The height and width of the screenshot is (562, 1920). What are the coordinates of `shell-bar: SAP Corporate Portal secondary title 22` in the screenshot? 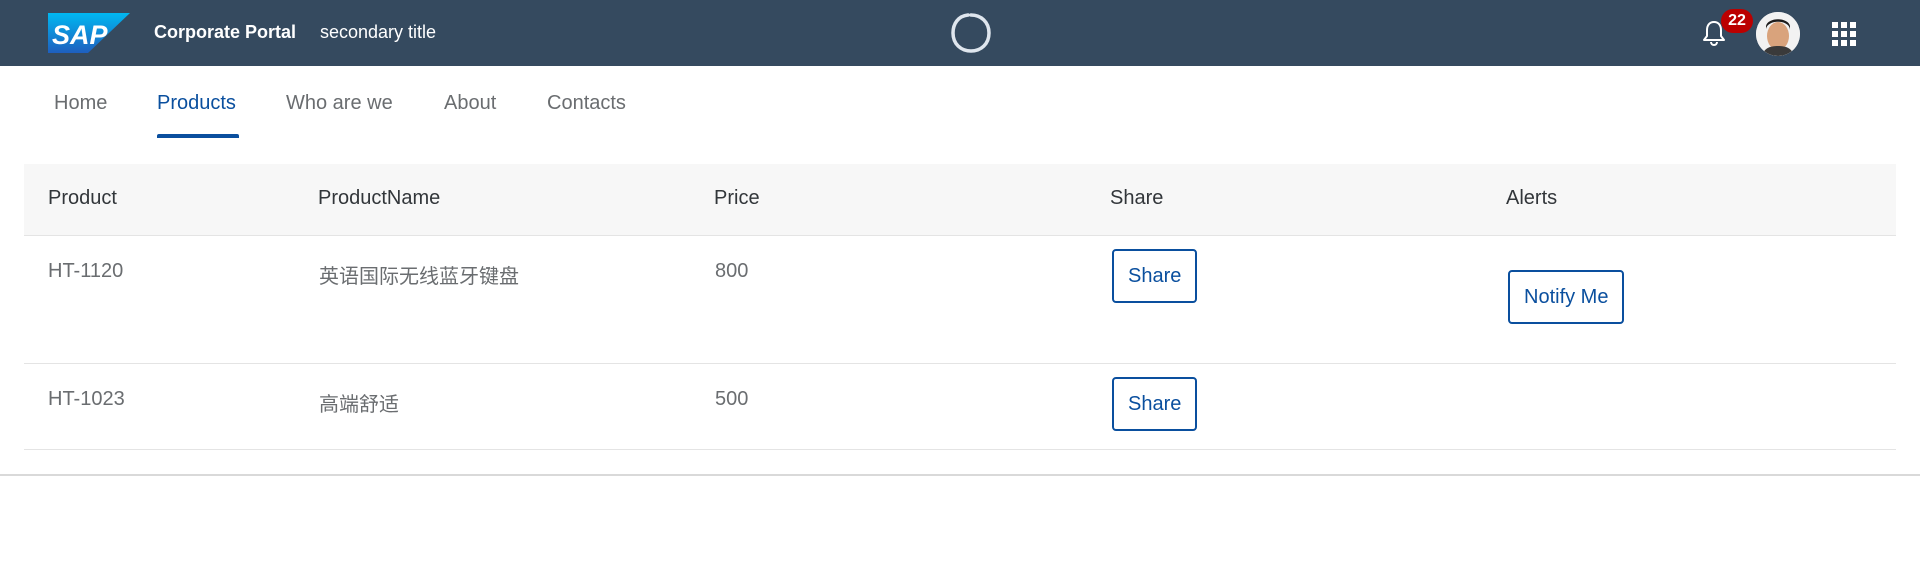 It's located at (960, 33).